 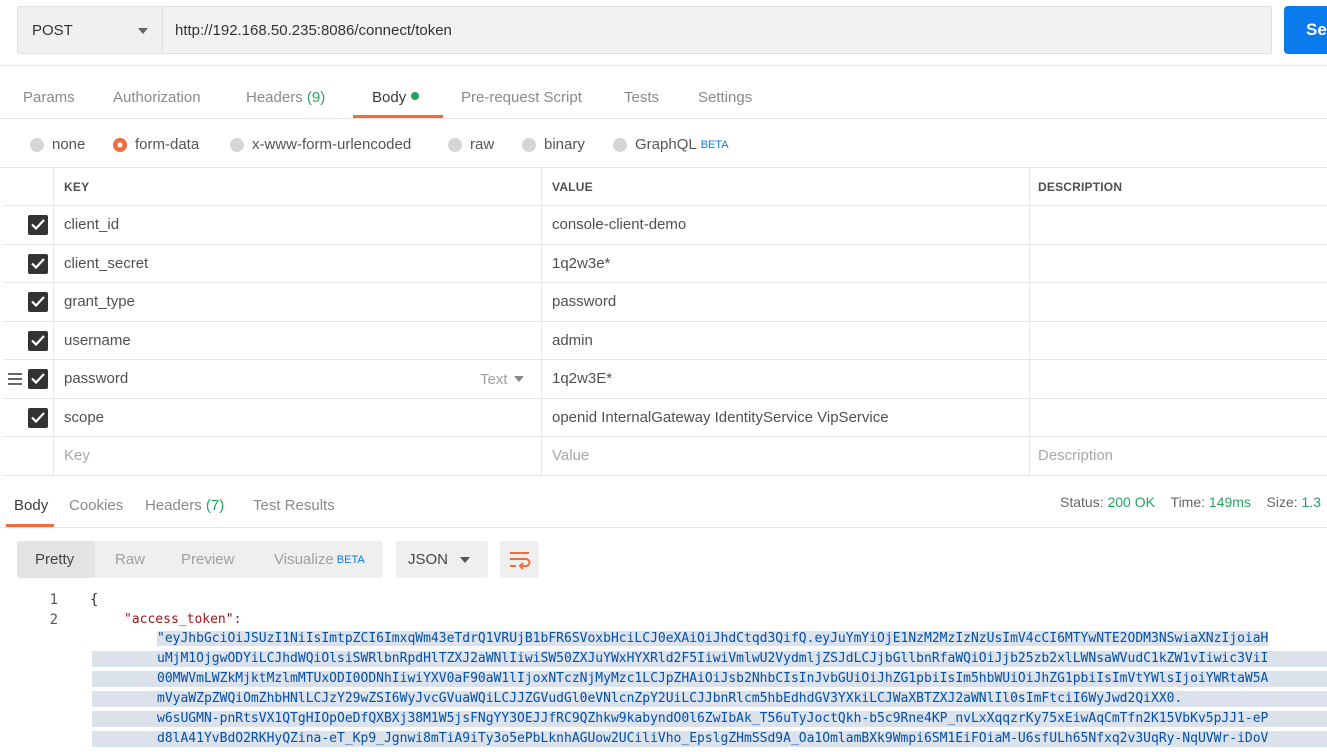 I want to click on send-label: Se, so click(x=1316, y=29).